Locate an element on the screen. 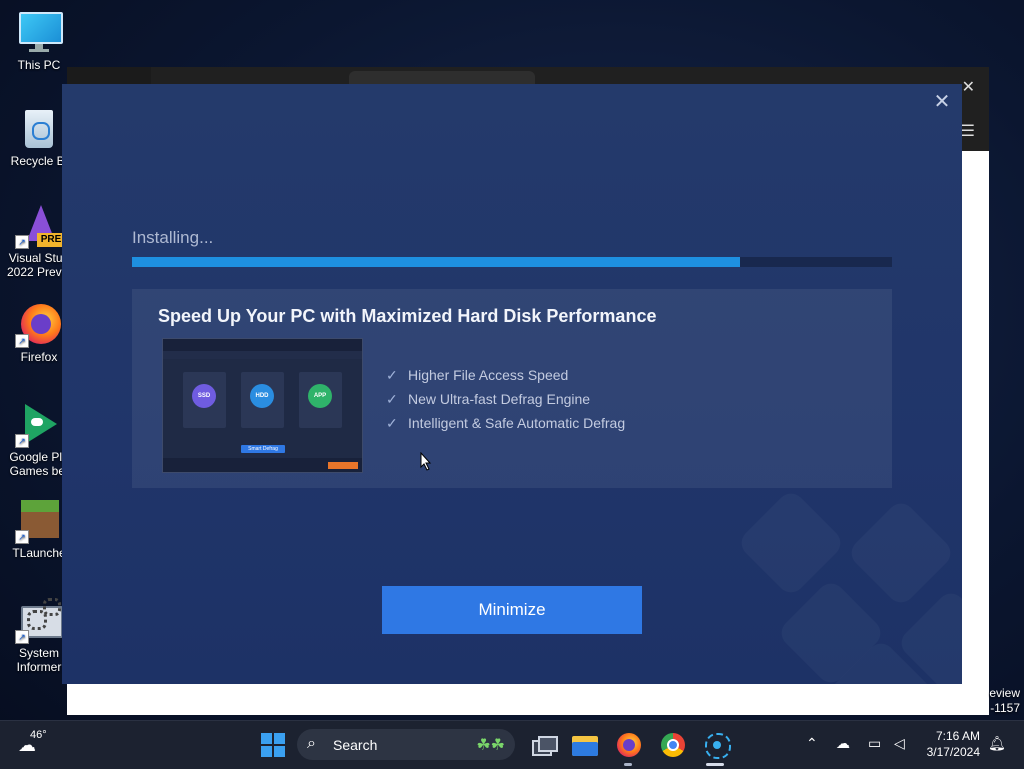 Image resolution: width=1024 pixels, height=769 pixels. smart-defrag-installer-icon is located at coordinates (717, 745).